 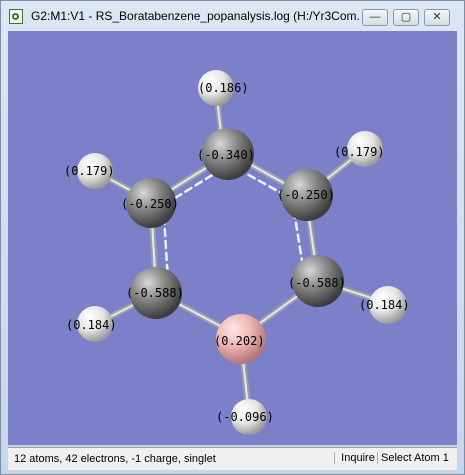 I want to click on charge-label-c-upper-right: (-0.250), so click(x=306, y=195).